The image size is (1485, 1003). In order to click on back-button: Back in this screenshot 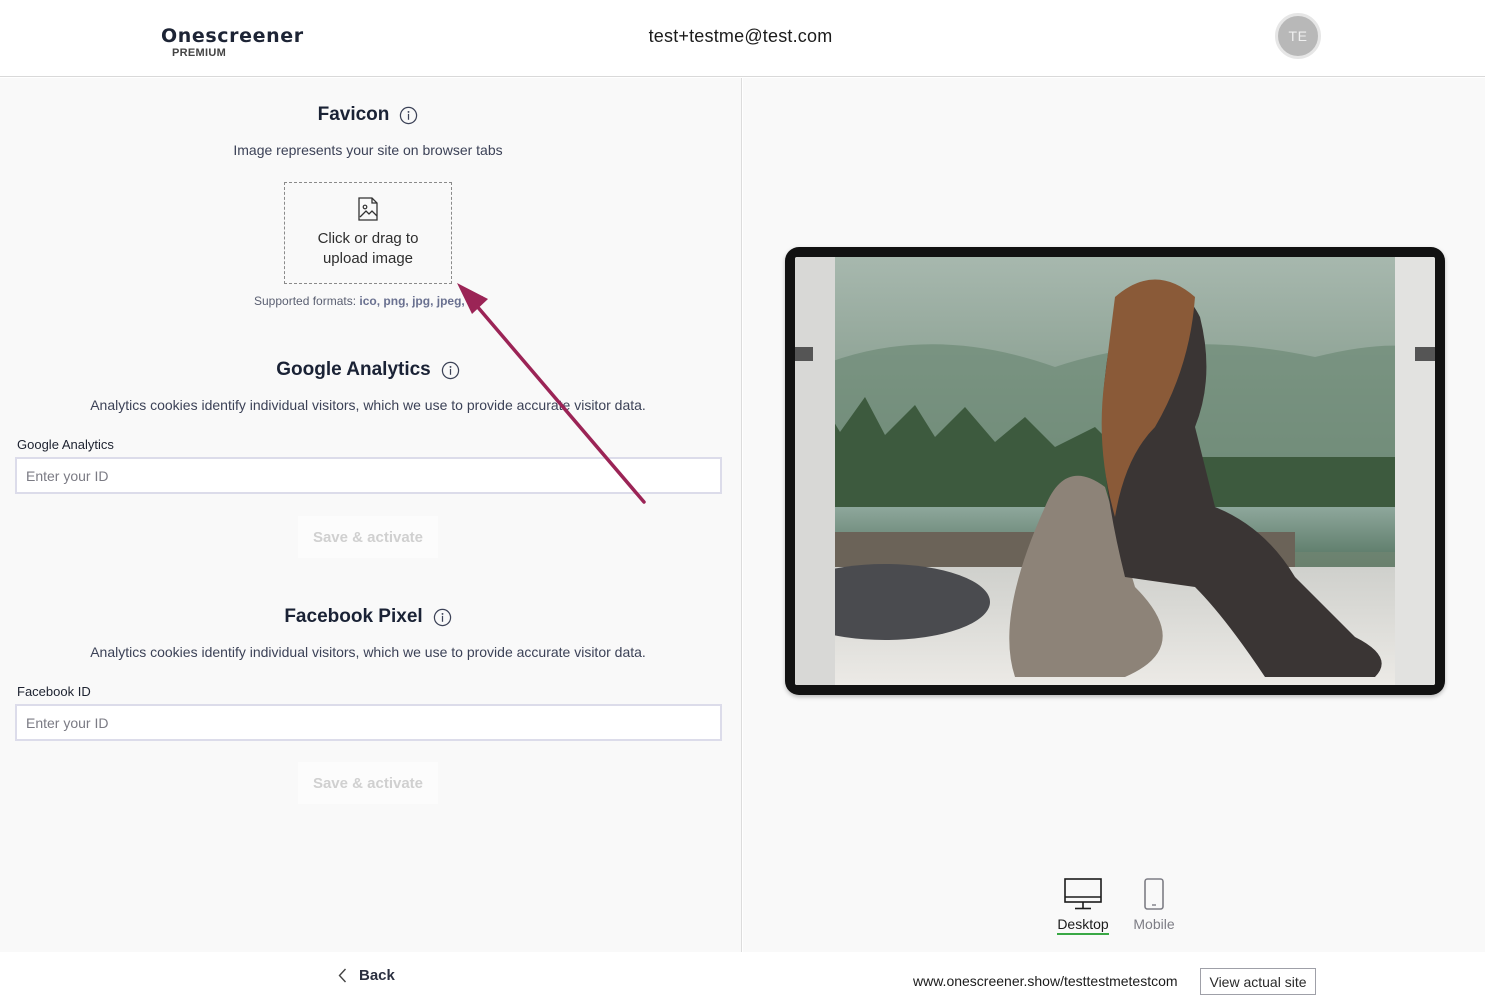, I will do `click(366, 975)`.